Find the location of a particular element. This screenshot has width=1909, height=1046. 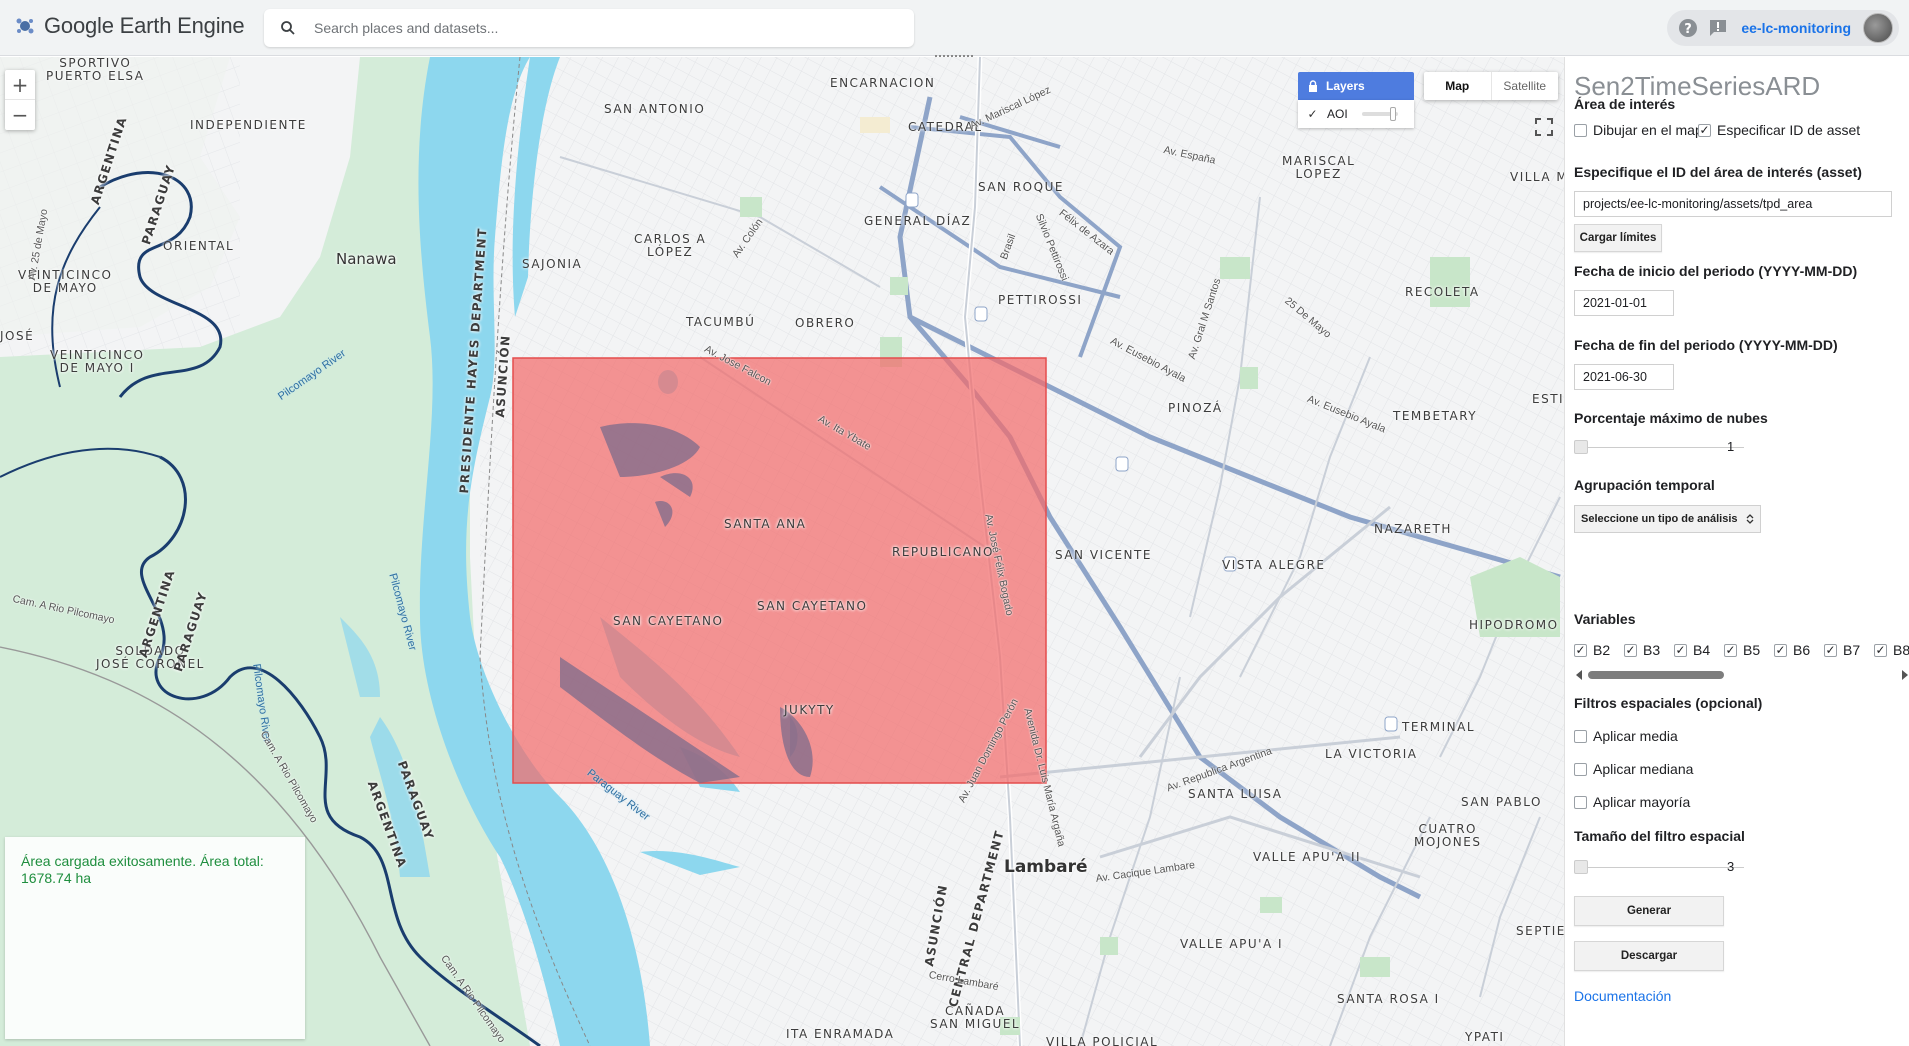

help-icon: ? is located at coordinates (1688, 28).